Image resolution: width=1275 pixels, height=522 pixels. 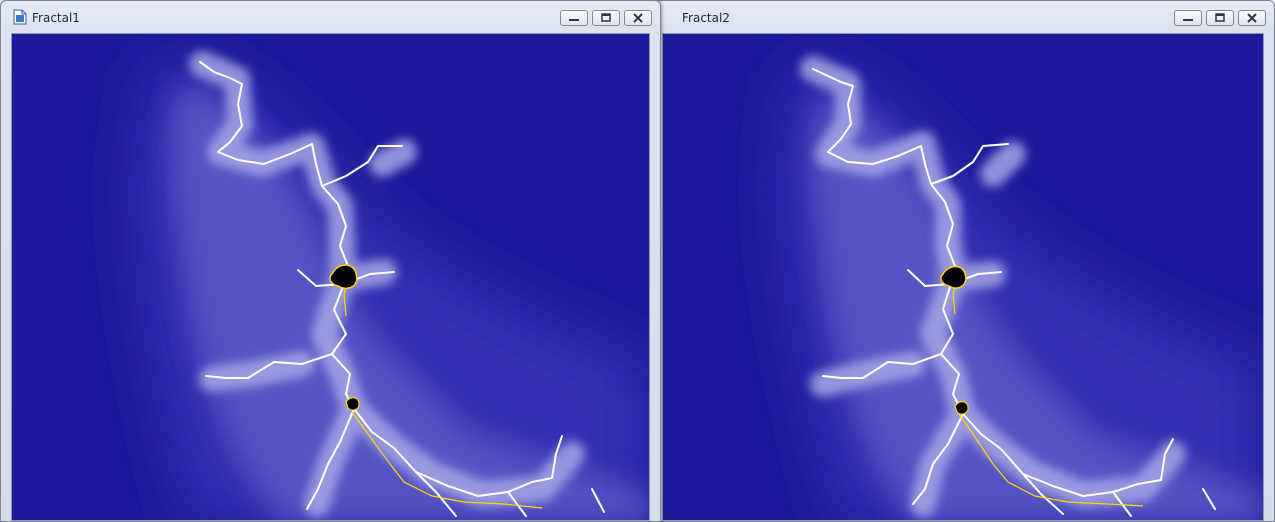 What do you see at coordinates (56, 18) in the screenshot?
I see `fractal1-title: Fractal1` at bounding box center [56, 18].